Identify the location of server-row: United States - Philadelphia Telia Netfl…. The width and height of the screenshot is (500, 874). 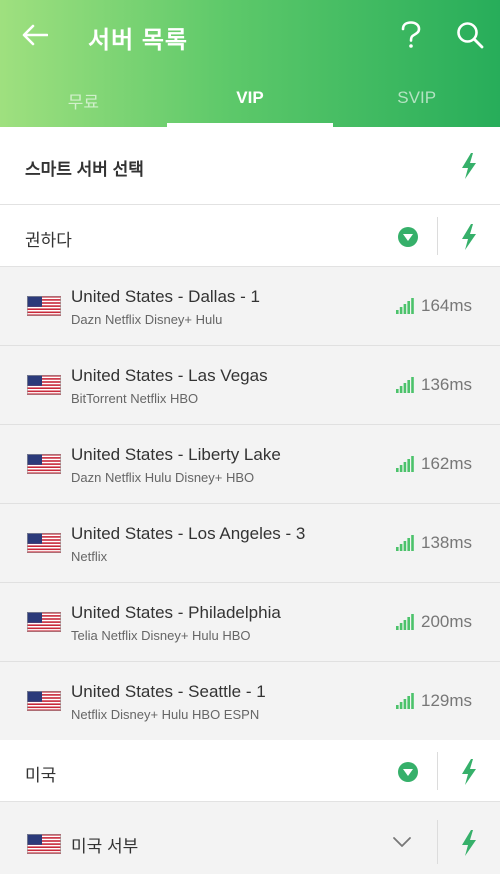
(250, 622).